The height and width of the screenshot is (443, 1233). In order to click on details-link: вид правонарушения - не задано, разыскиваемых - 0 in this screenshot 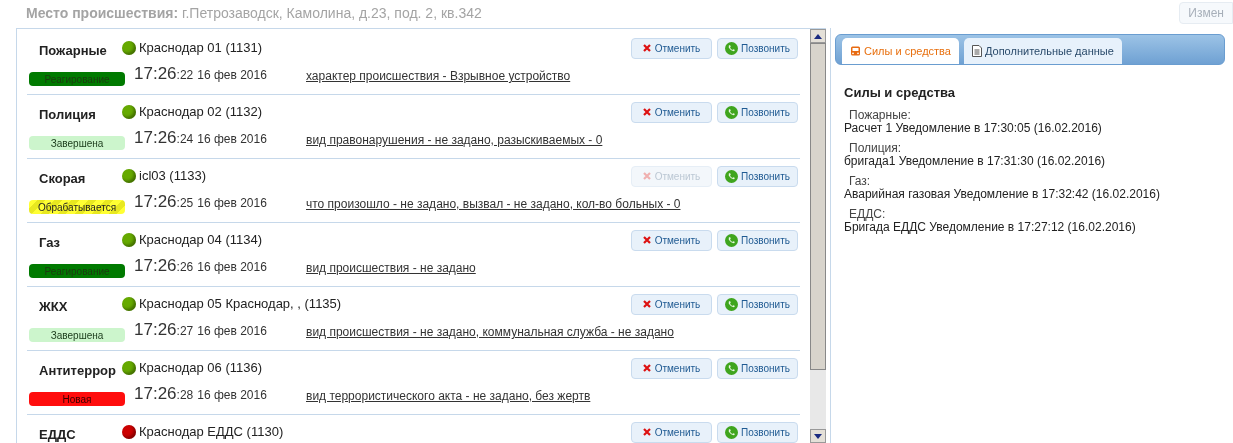, I will do `click(454, 140)`.